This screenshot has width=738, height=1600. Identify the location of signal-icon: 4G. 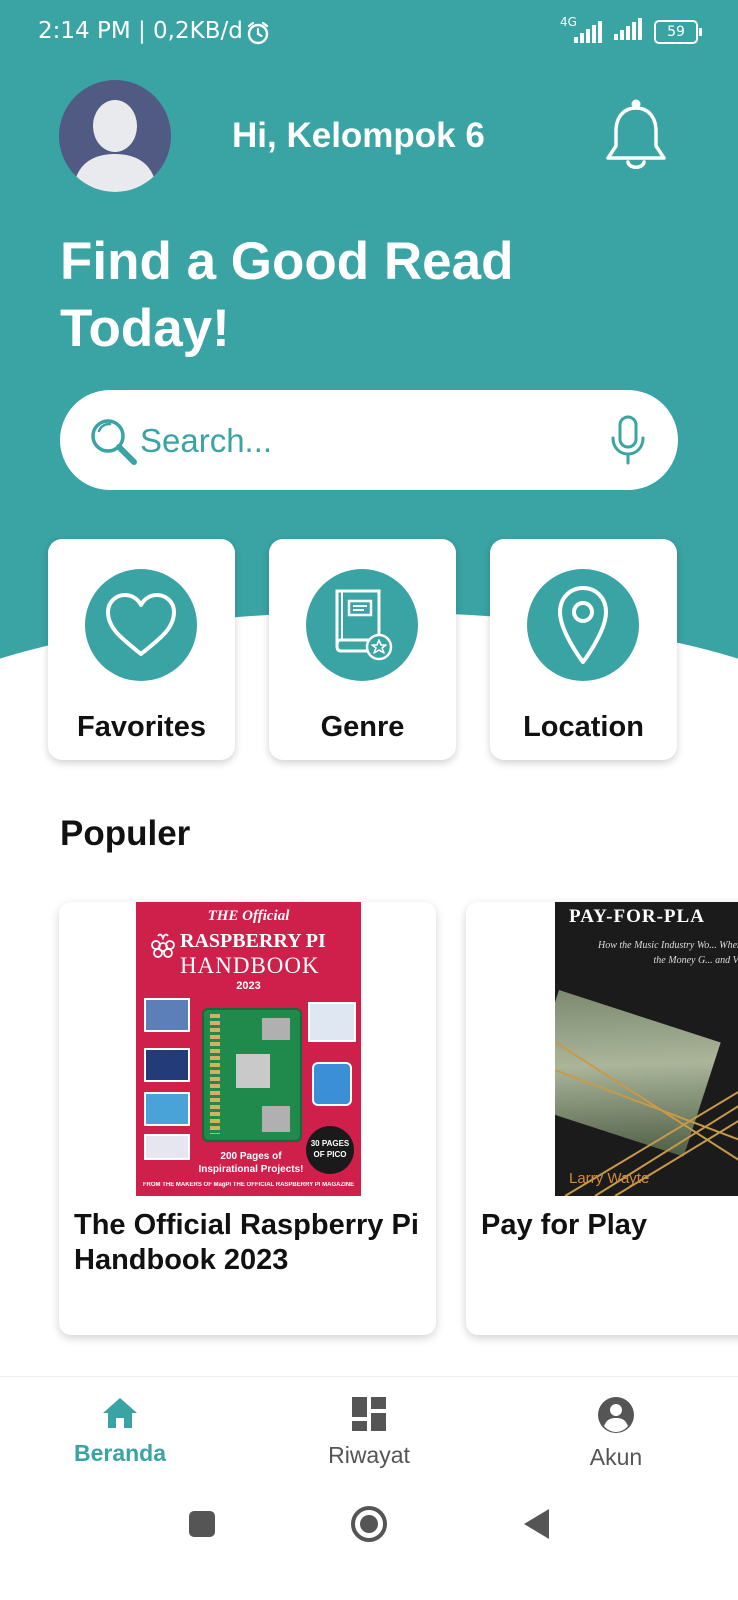
(582, 30).